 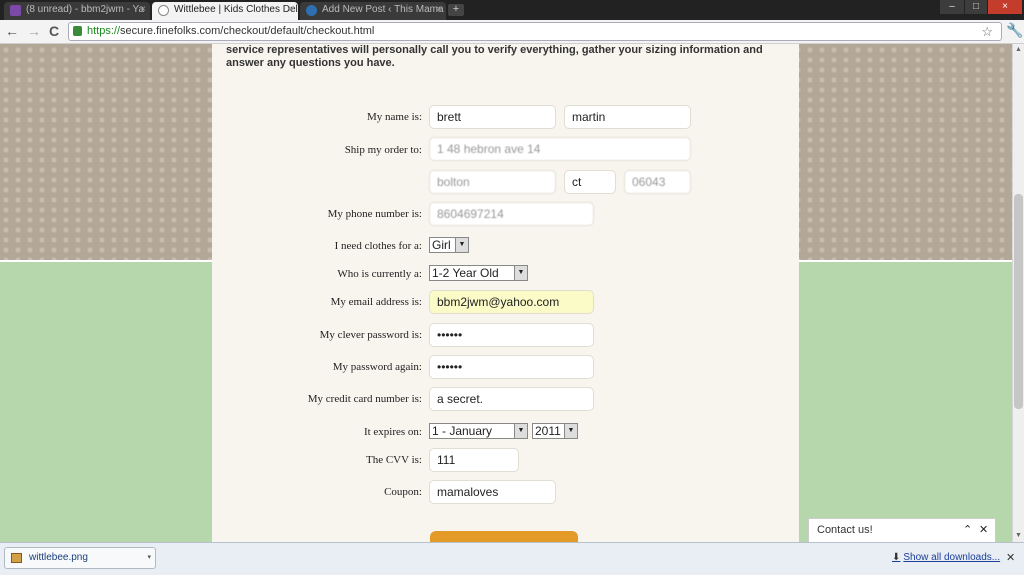 What do you see at coordinates (657, 182) in the screenshot?
I see `zip-input: 06043` at bounding box center [657, 182].